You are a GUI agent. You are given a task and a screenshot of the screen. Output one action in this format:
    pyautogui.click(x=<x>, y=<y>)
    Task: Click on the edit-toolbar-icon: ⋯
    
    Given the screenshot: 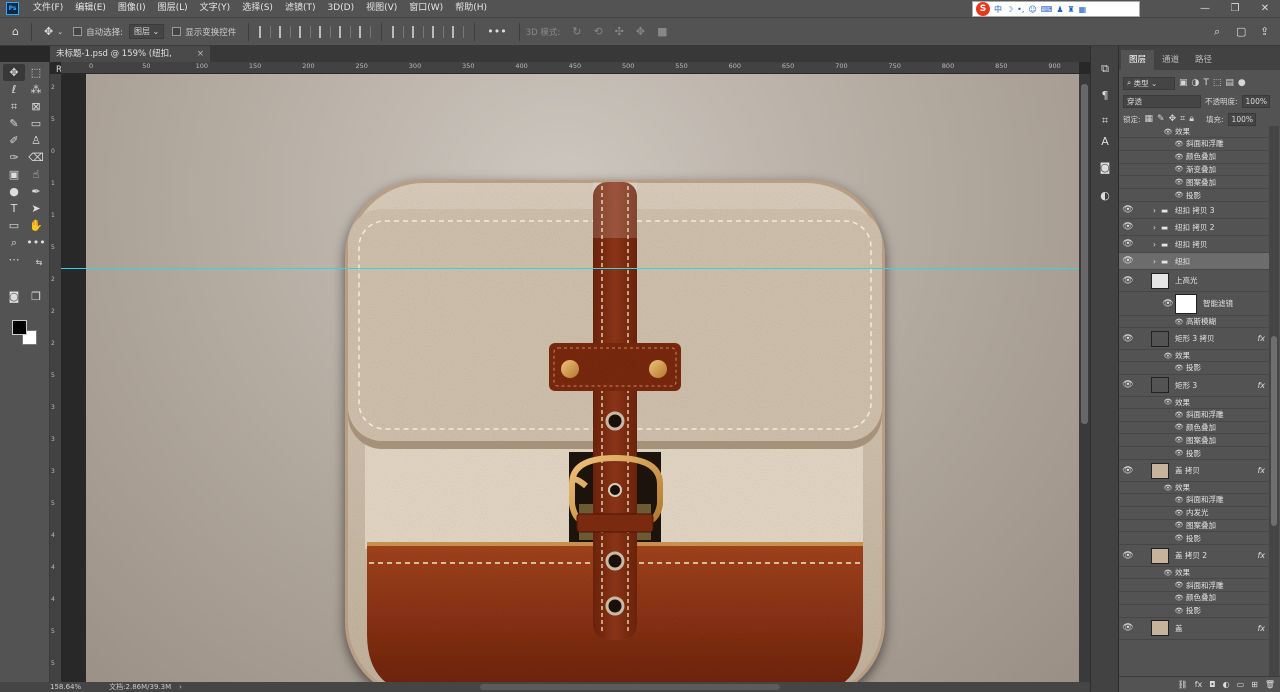 What is the action you would take?
    pyautogui.click(x=14, y=259)
    